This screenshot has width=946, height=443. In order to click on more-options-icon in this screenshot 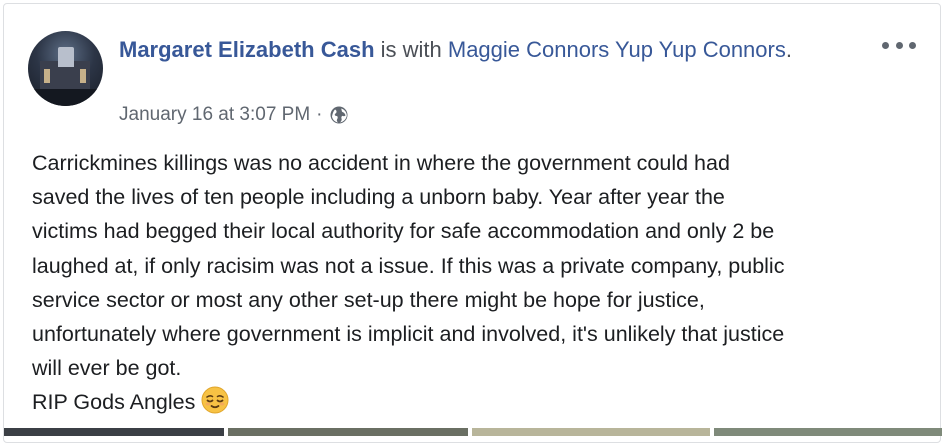, I will do `click(899, 45)`.